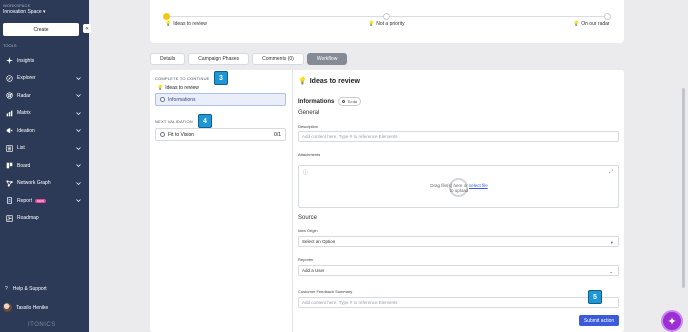  What do you see at coordinates (9, 61) in the screenshot?
I see `sparkle-icon` at bounding box center [9, 61].